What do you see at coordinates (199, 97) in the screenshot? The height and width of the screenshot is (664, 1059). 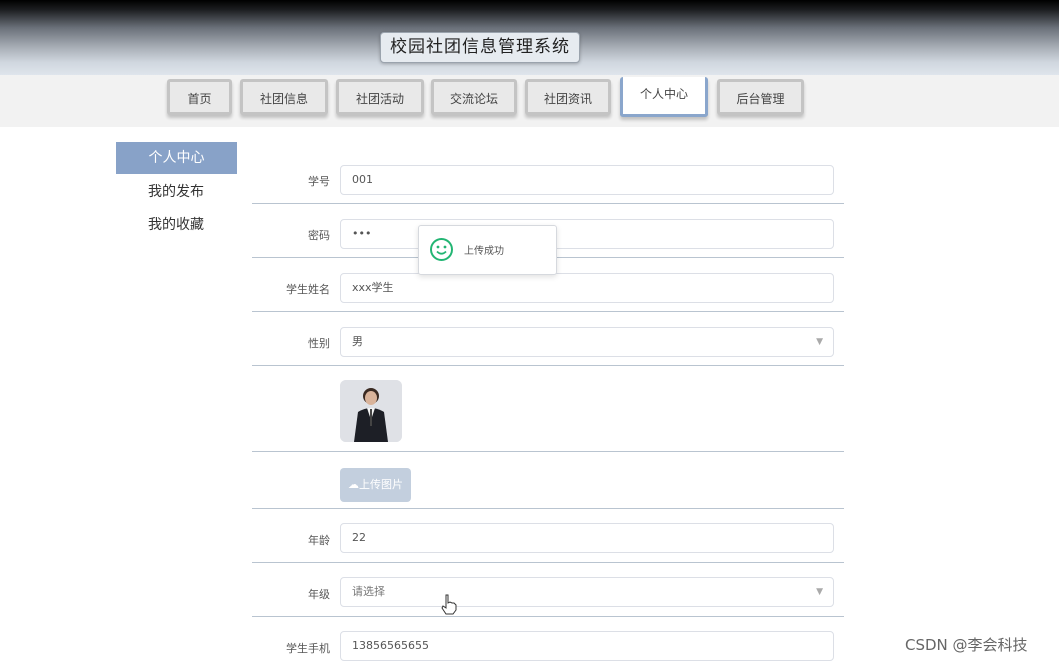 I see `nav-item-home: 首页` at bounding box center [199, 97].